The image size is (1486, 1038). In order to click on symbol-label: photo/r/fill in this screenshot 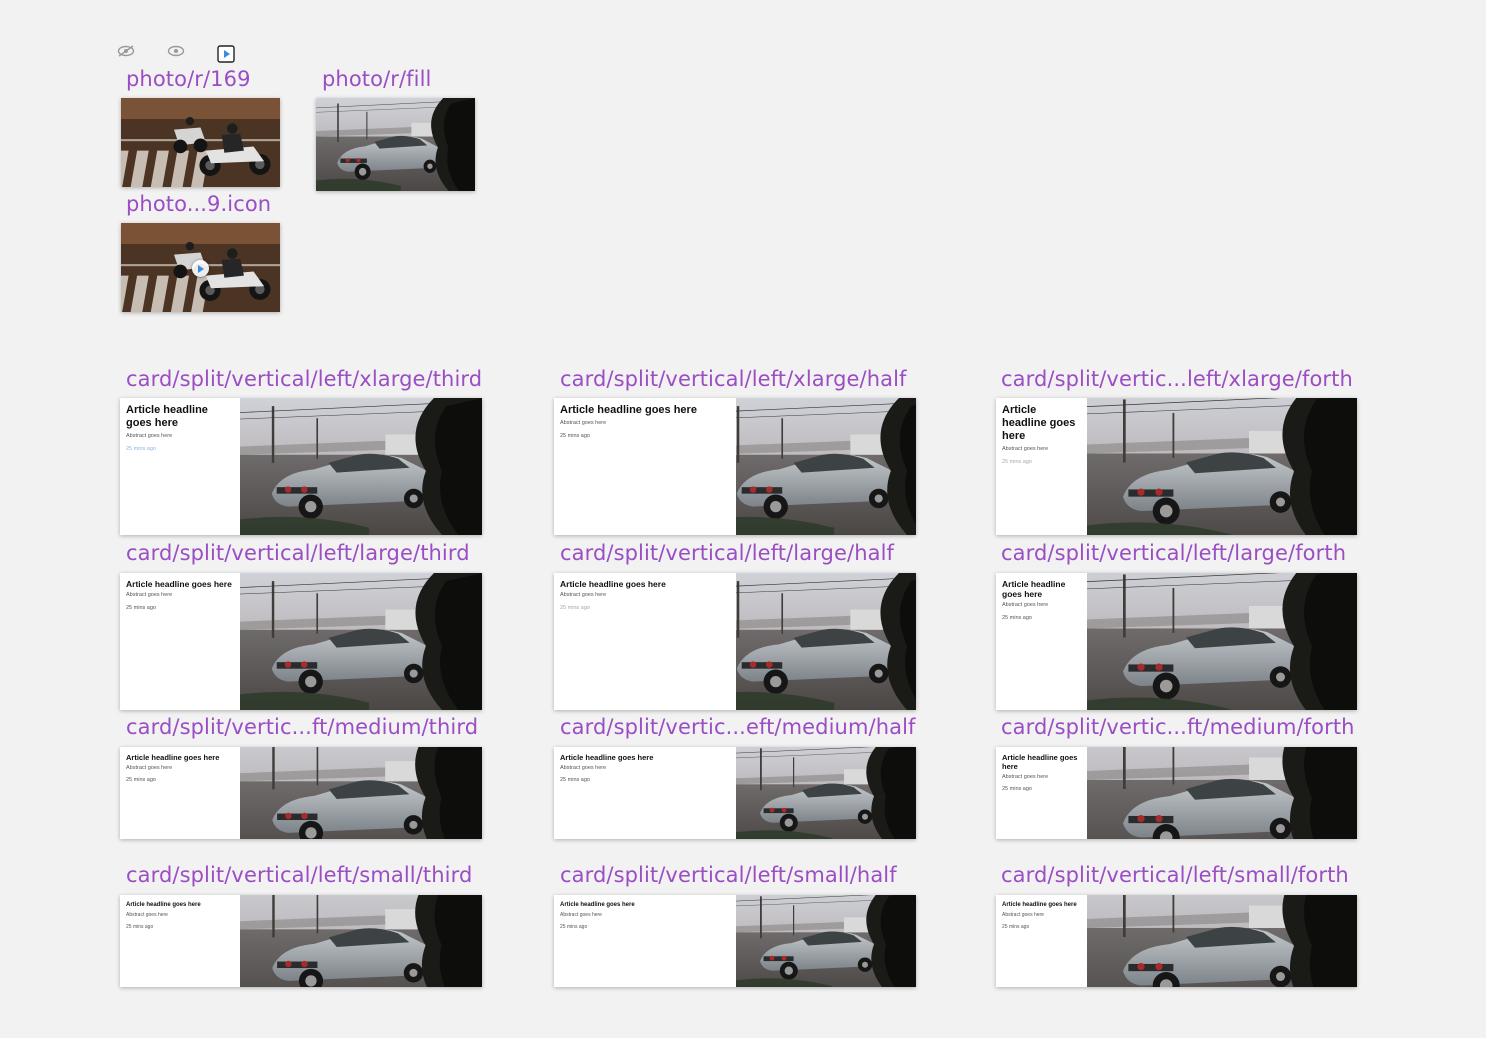, I will do `click(377, 79)`.